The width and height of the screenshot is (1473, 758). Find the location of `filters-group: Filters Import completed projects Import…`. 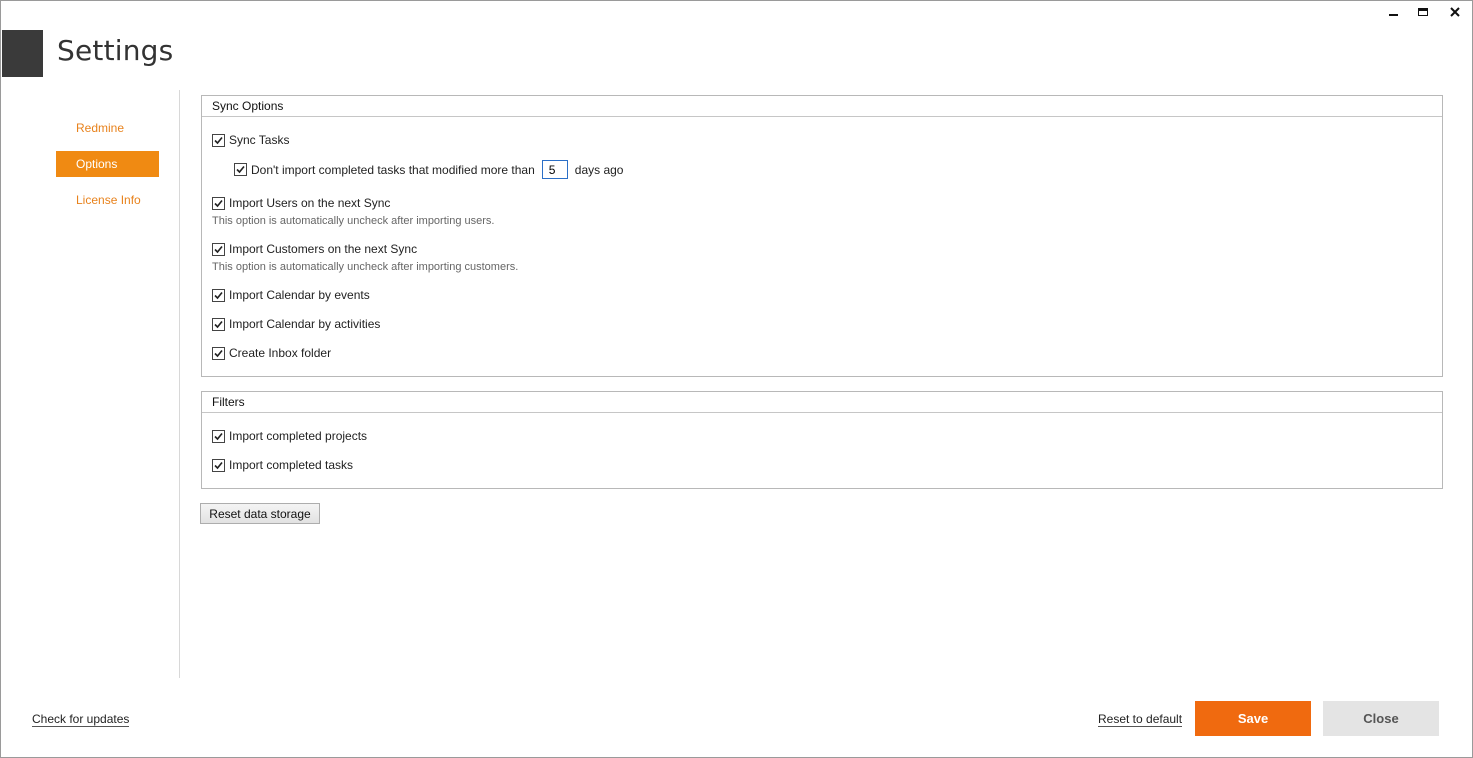

filters-group: Filters Import completed projects Import… is located at coordinates (822, 440).